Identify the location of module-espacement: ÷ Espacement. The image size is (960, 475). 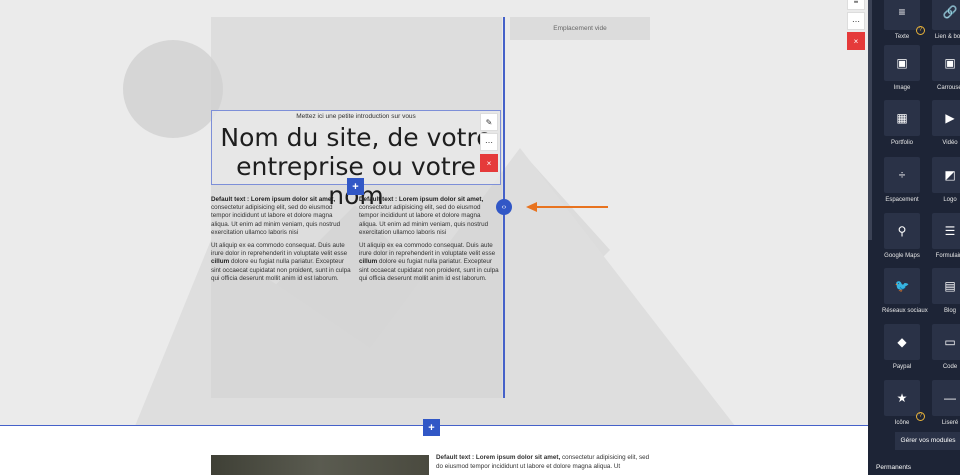
(902, 180).